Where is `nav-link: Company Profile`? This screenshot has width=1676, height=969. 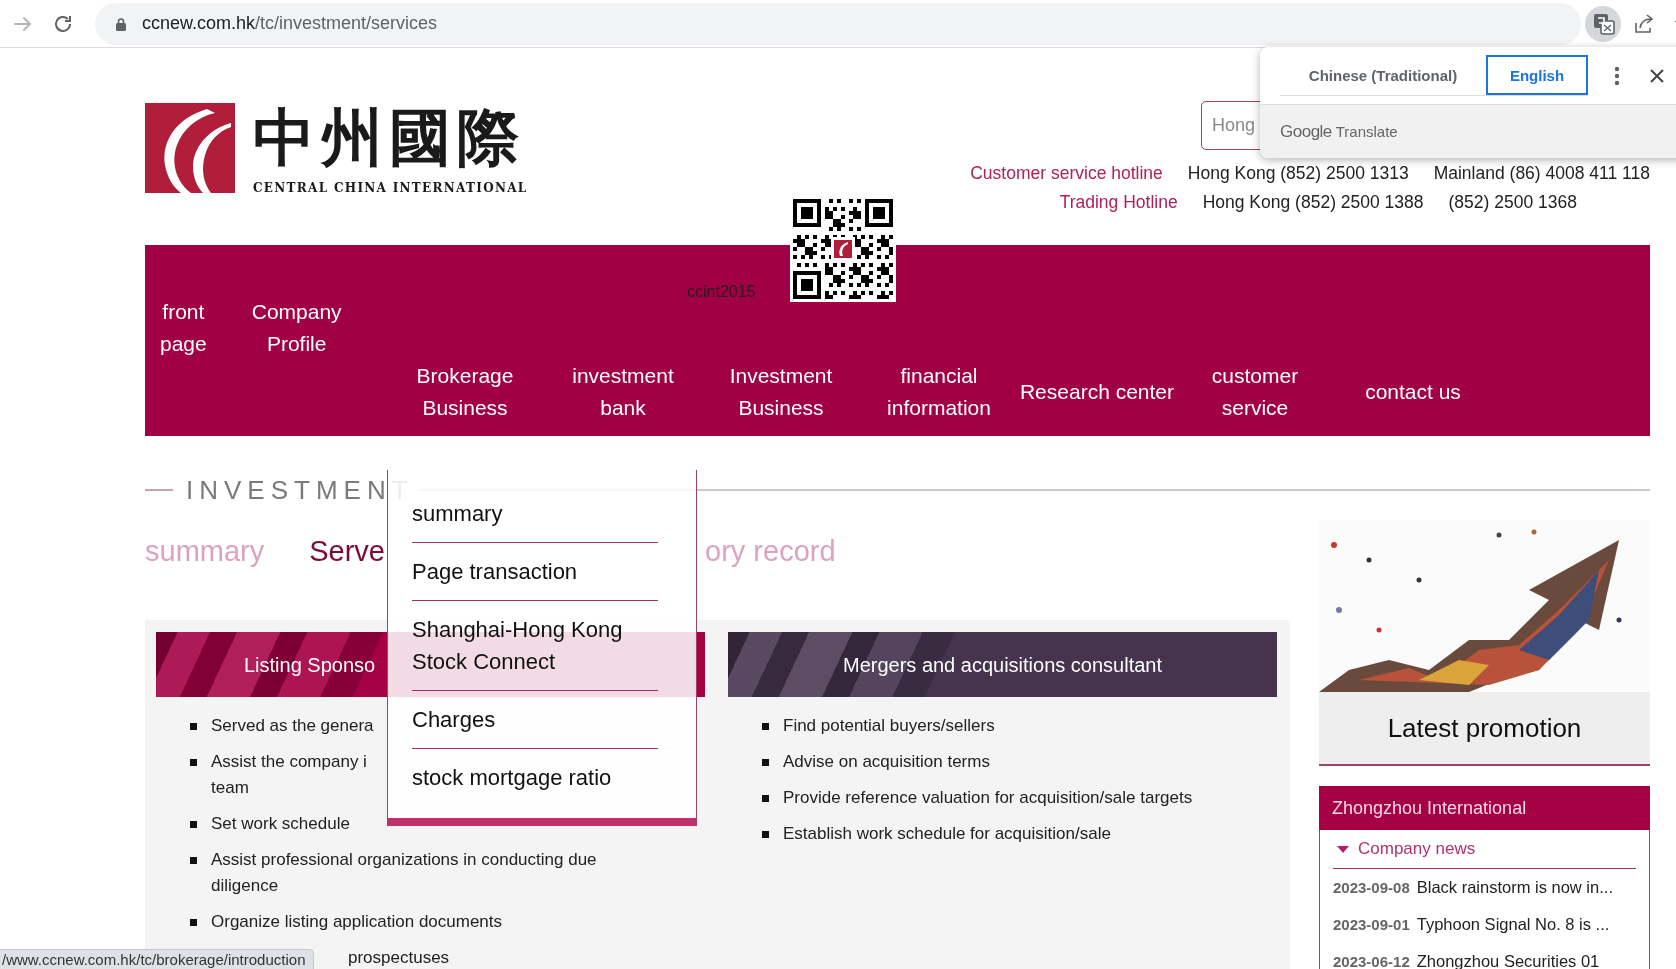 nav-link: Company Profile is located at coordinates (296, 328).